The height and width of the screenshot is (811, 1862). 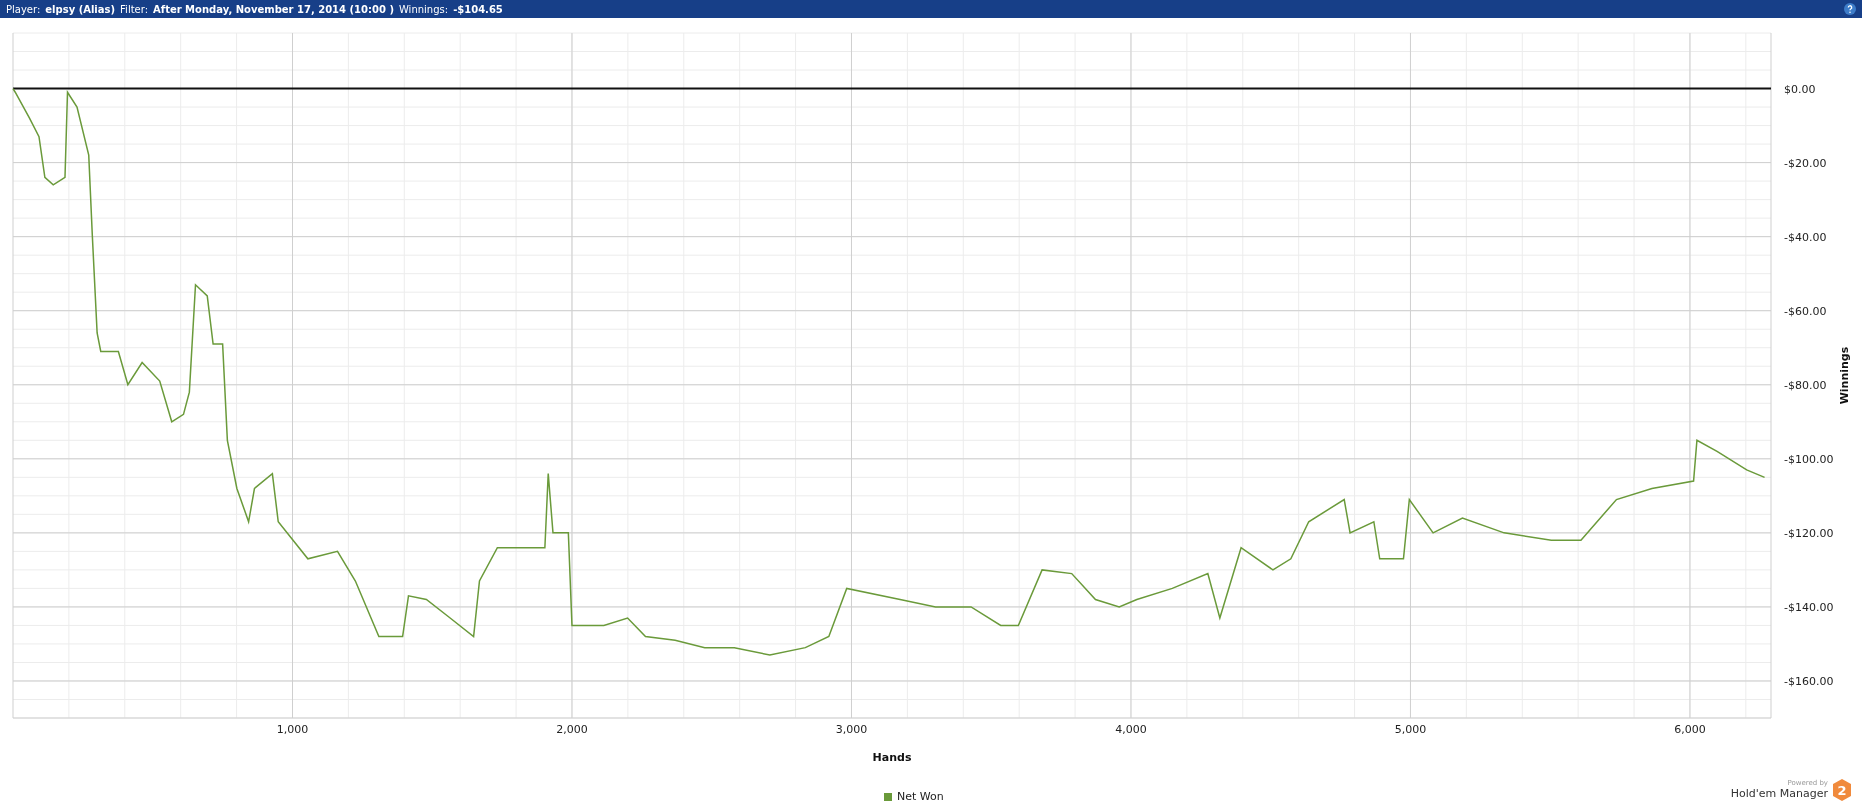 I want to click on y-tick-label: -$160.00, so click(x=1809, y=681).